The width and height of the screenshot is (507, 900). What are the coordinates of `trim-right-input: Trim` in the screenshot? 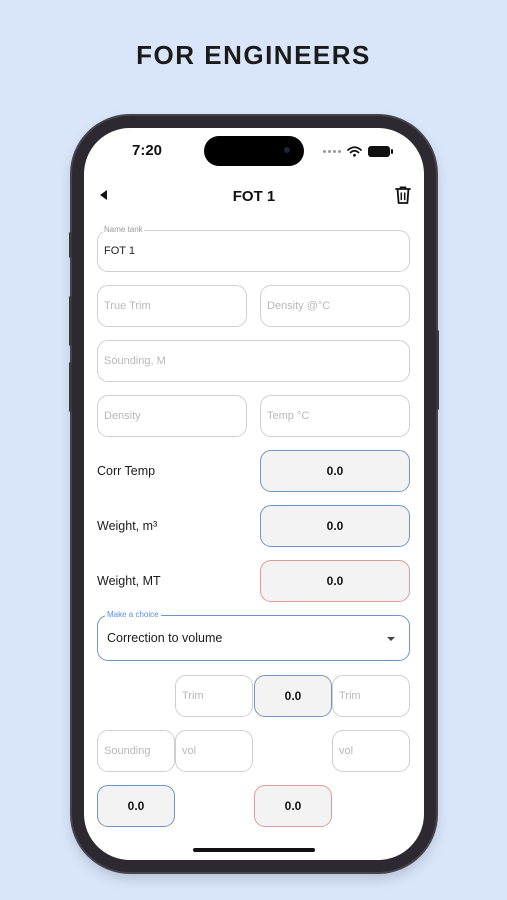 It's located at (371, 696).